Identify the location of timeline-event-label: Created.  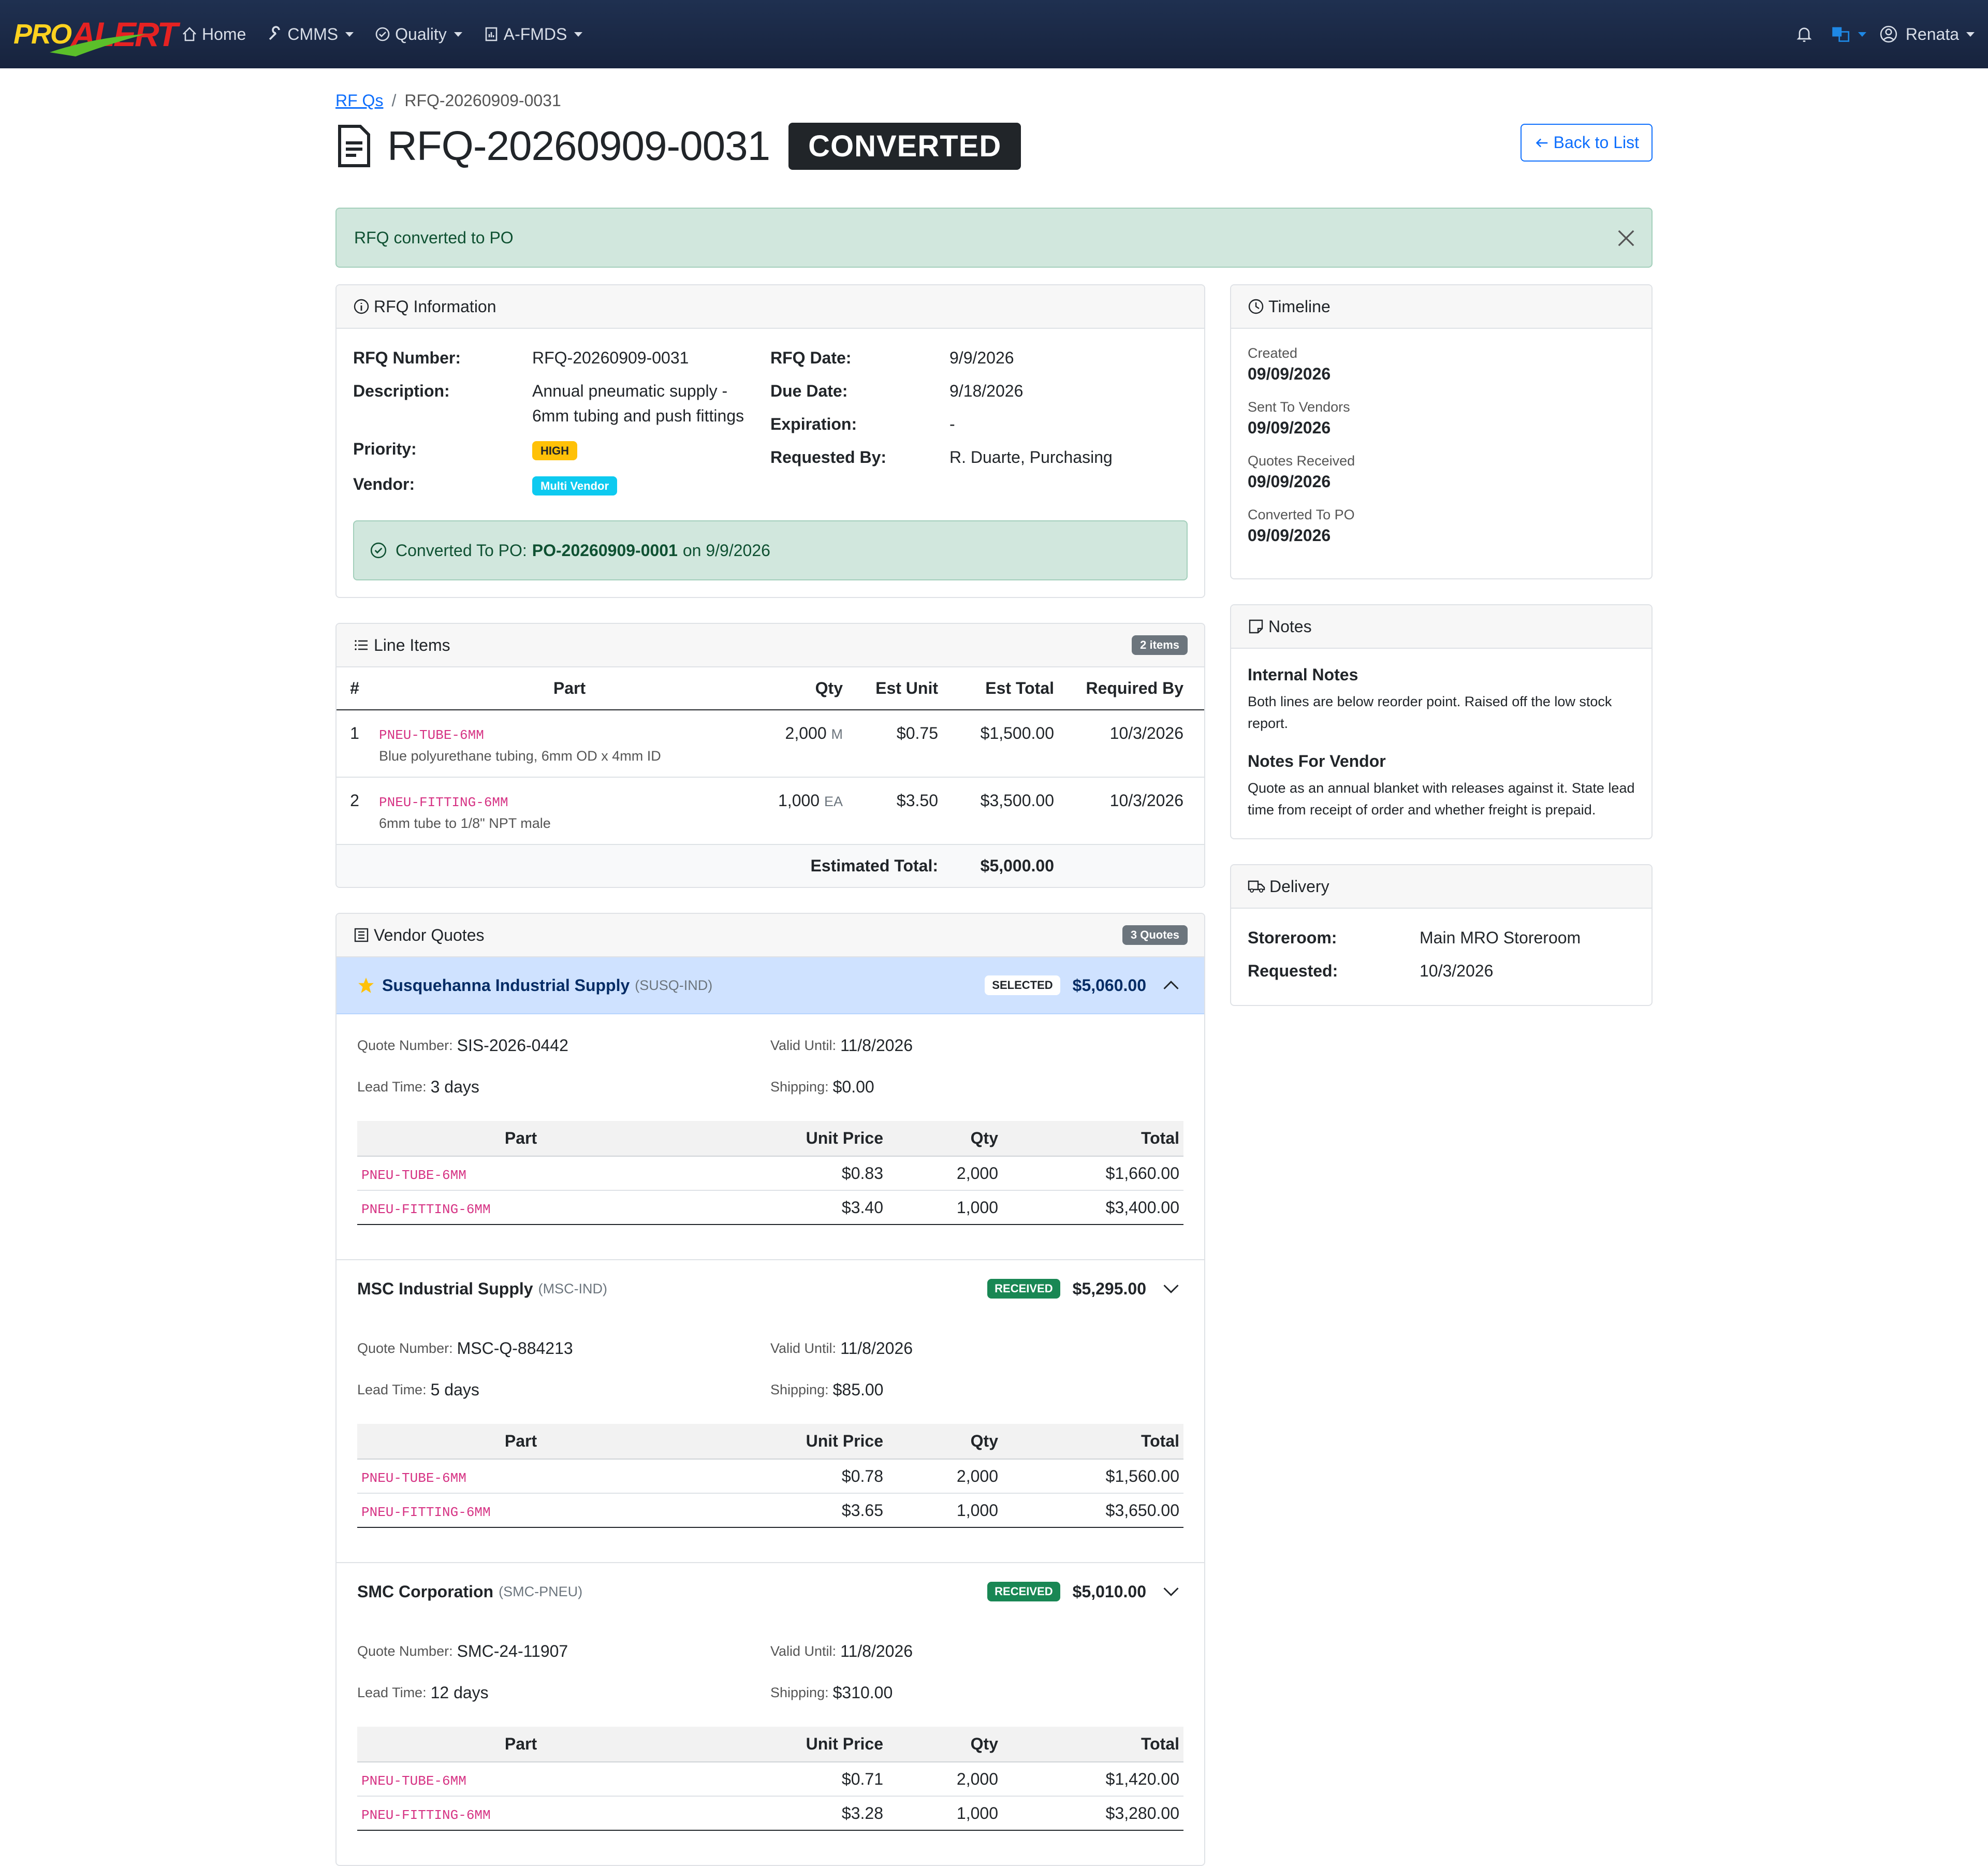
(1273, 353).